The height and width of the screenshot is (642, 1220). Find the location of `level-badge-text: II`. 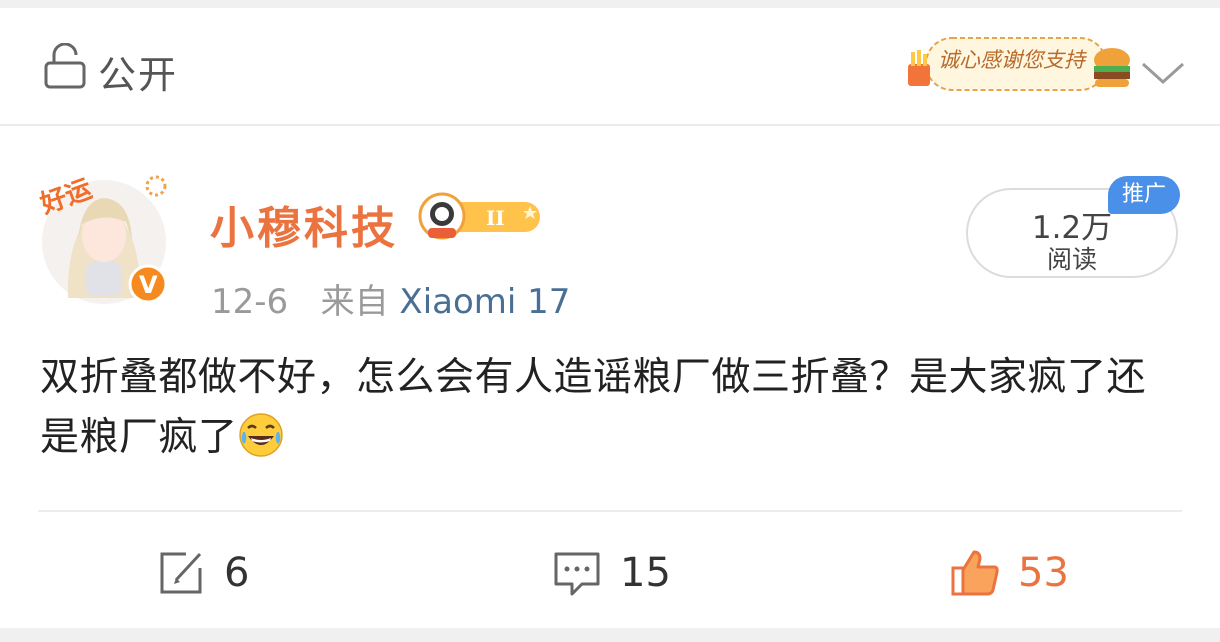

level-badge-text: II is located at coordinates (495, 218).